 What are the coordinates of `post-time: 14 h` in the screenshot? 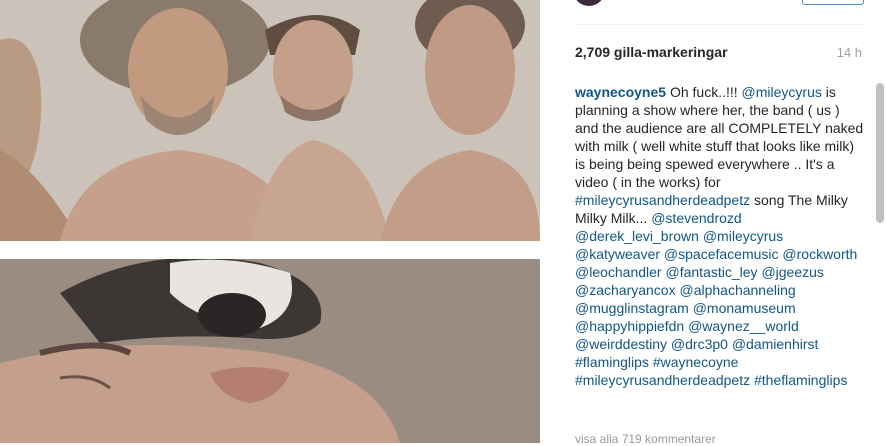 It's located at (849, 52).